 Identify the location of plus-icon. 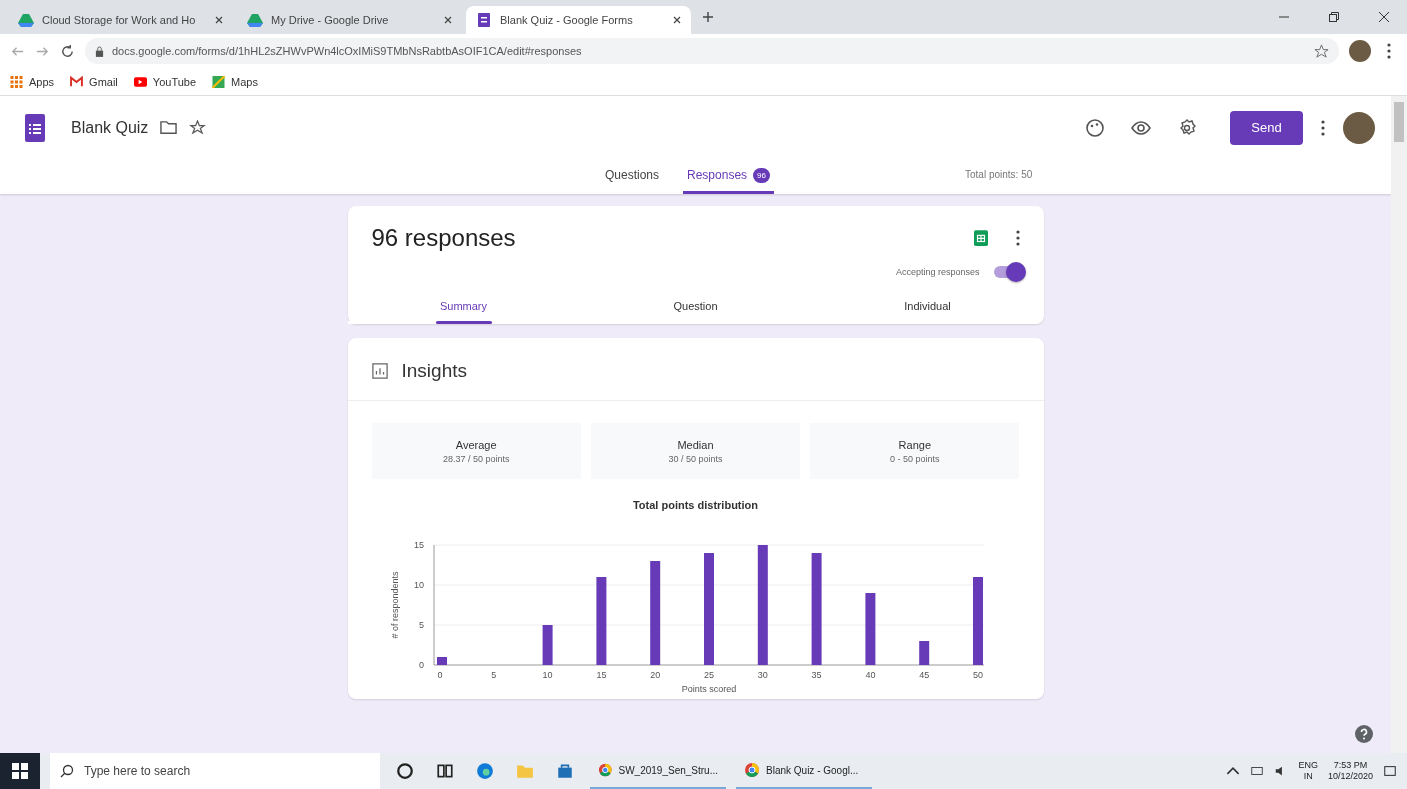
(708, 17).